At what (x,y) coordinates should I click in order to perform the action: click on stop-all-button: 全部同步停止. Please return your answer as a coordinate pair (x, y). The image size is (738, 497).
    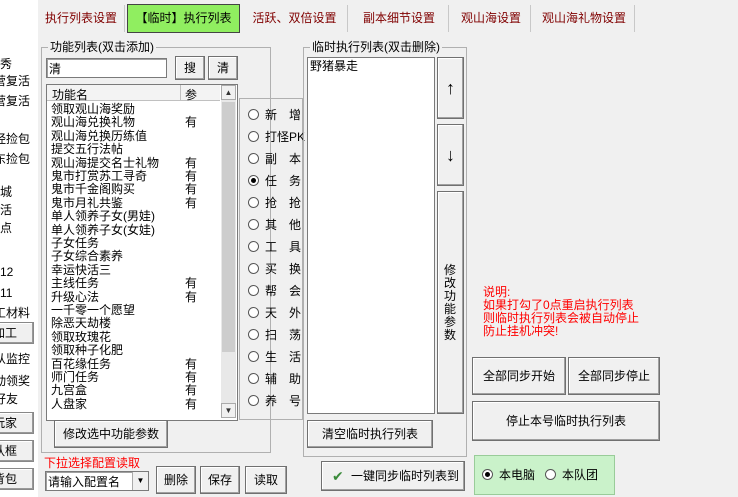
    Looking at the image, I should click on (614, 376).